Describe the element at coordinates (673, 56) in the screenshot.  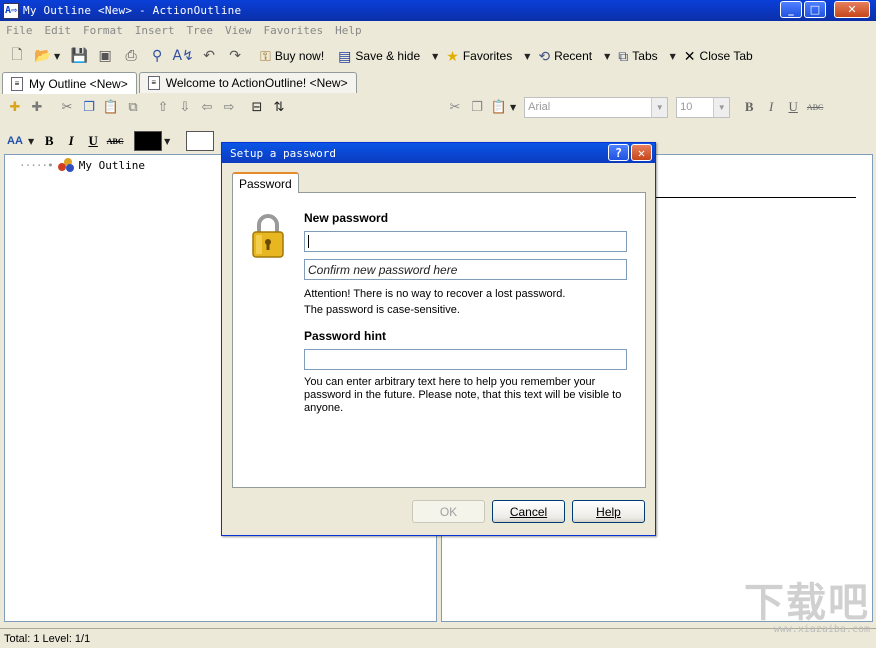
I see `tabs-dropdown-icon: ▼` at that location.